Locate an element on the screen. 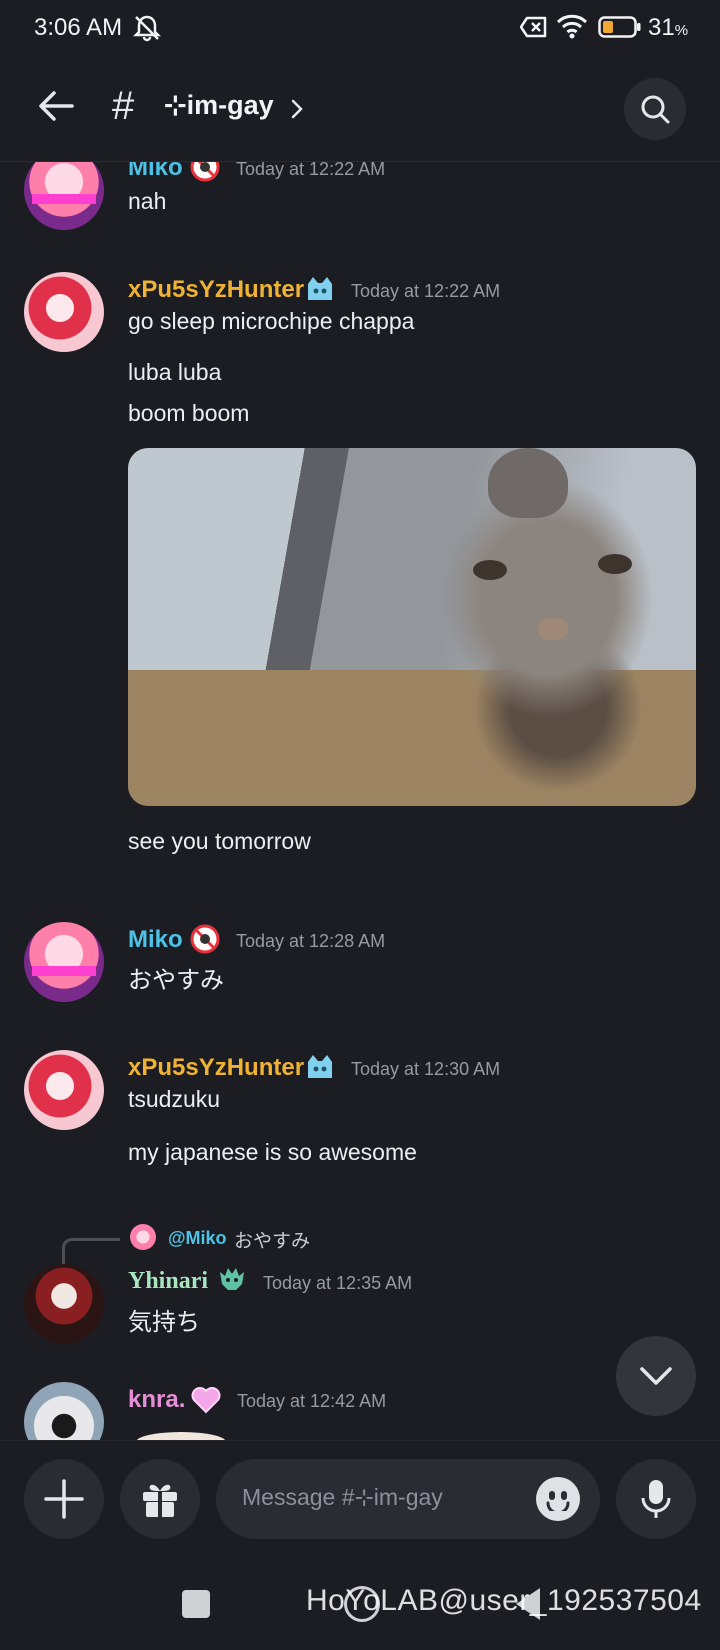 This screenshot has width=720, height=1650. message-text: luba luba is located at coordinates (175, 372).